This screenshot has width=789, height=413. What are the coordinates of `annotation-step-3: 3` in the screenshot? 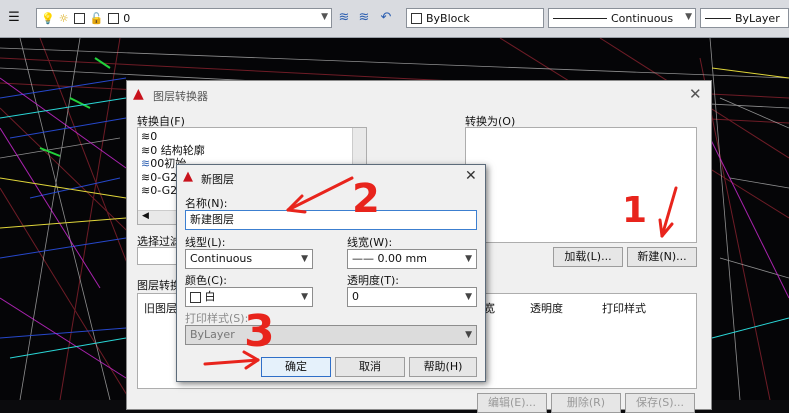 It's located at (259, 331).